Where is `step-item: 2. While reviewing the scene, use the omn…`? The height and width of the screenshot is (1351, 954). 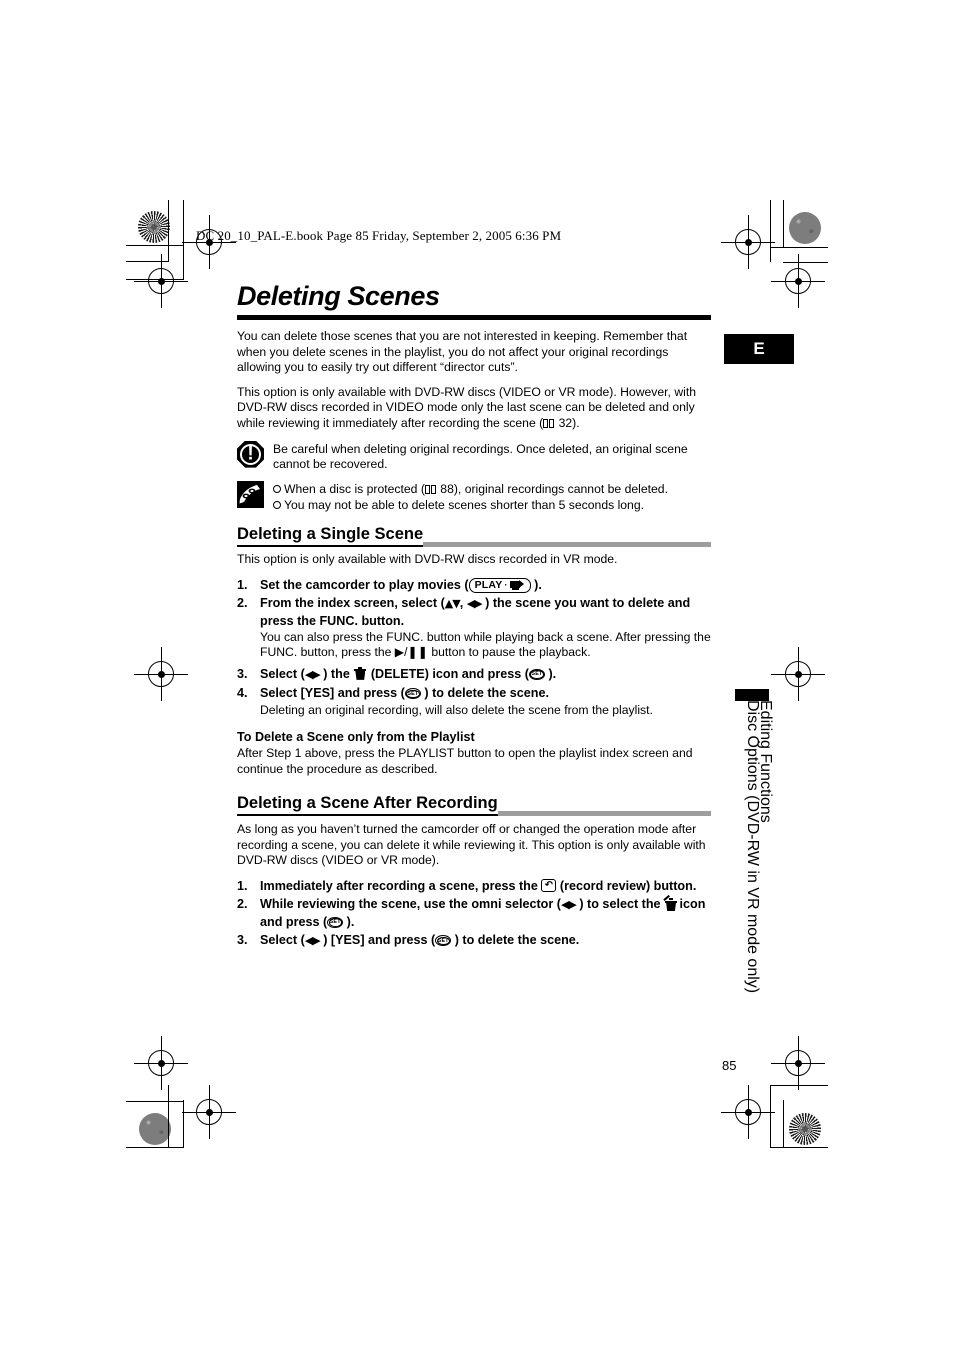
step-item: 2. While reviewing the scene, use the omn… is located at coordinates (474, 912).